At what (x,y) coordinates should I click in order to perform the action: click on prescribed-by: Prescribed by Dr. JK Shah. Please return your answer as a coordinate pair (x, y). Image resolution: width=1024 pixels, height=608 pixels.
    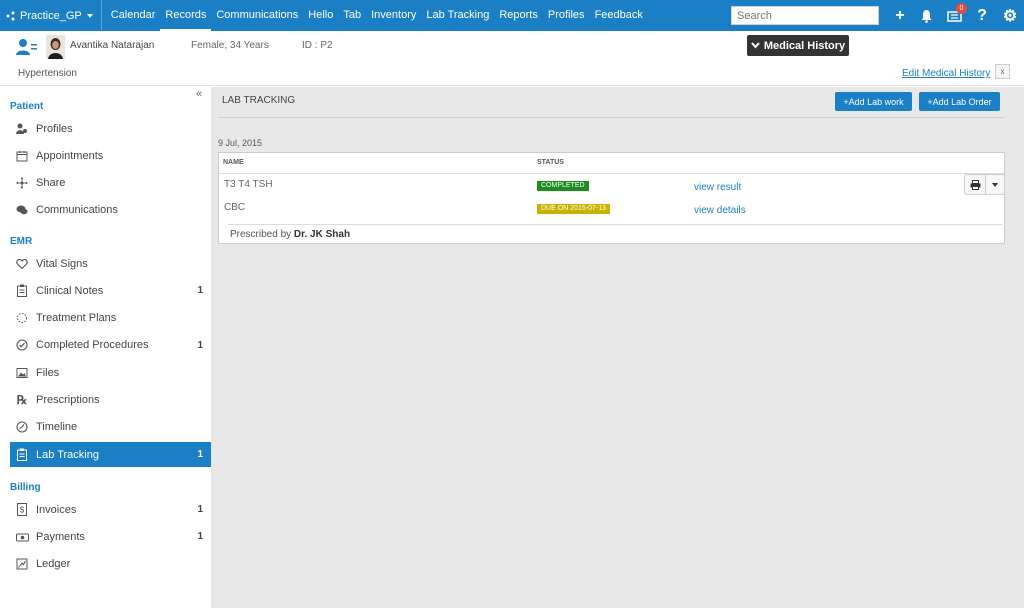
    Looking at the image, I should click on (290, 234).